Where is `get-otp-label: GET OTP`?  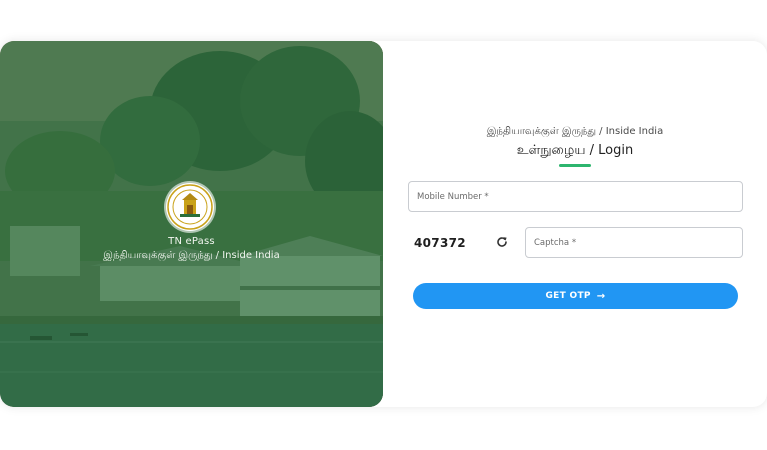
get-otp-label: GET OTP is located at coordinates (568, 296).